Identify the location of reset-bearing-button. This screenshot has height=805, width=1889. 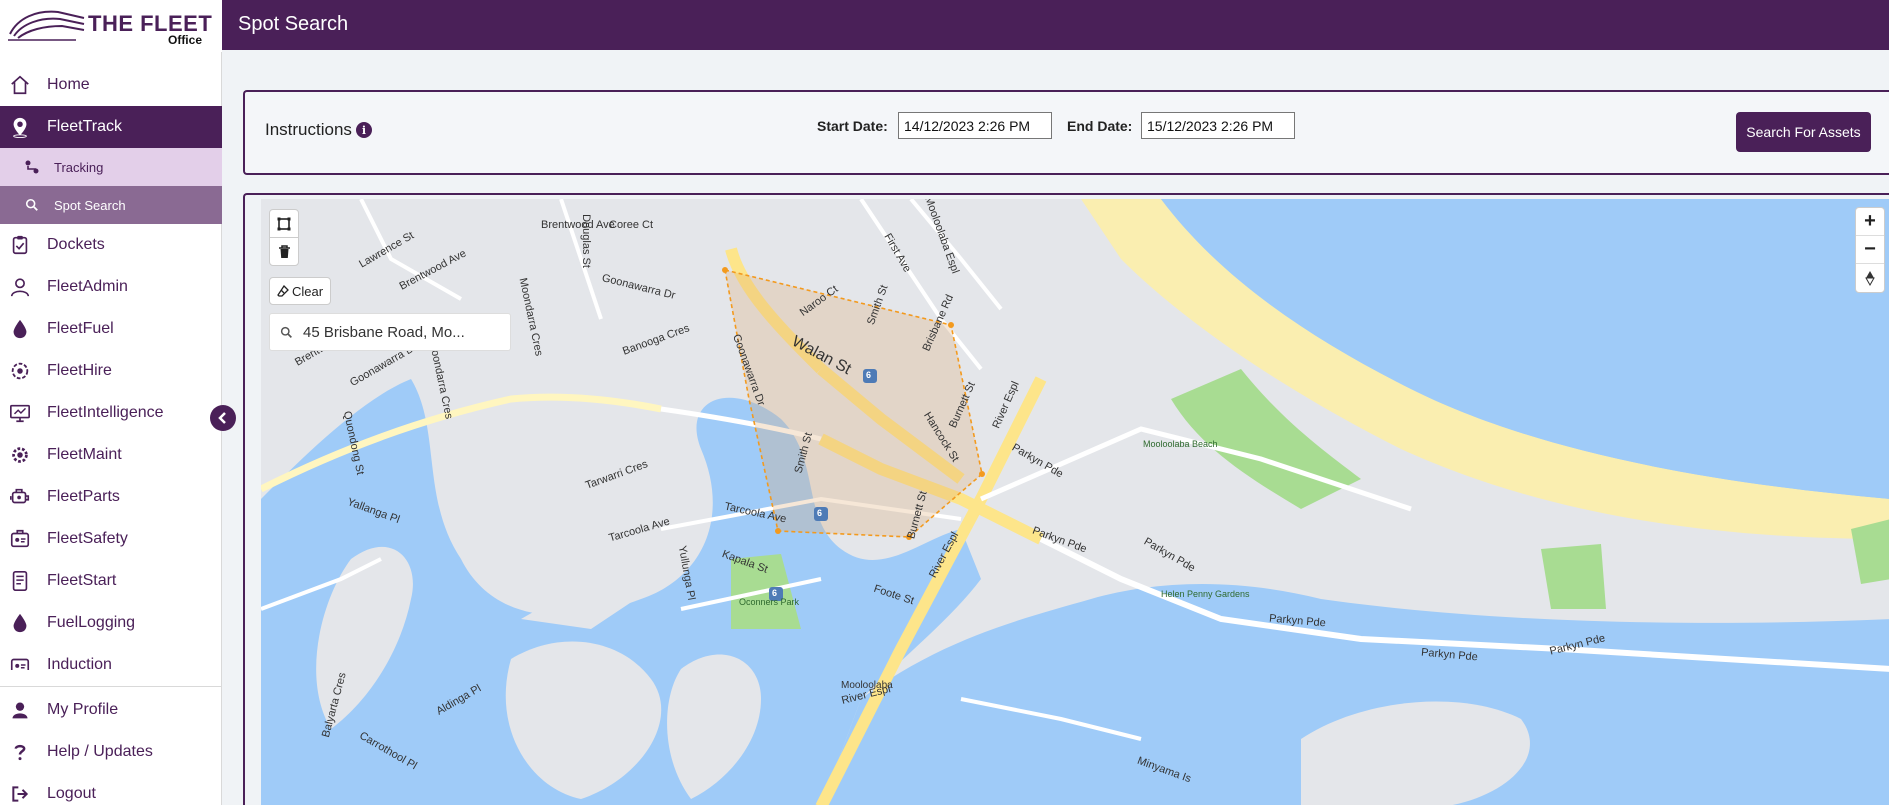
(1870, 278).